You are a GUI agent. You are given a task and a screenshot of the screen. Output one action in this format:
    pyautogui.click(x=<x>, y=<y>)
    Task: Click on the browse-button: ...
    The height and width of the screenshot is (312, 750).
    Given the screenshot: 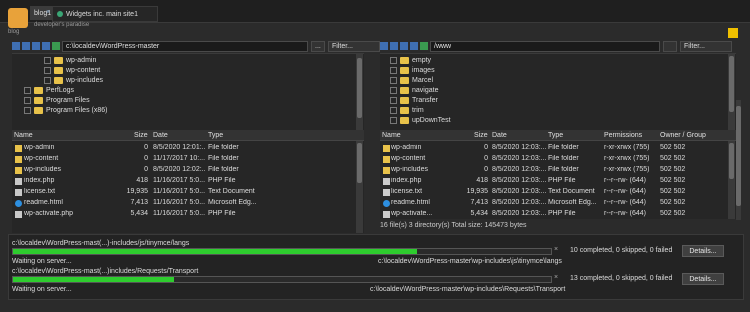 What is the action you would take?
    pyautogui.click(x=318, y=46)
    